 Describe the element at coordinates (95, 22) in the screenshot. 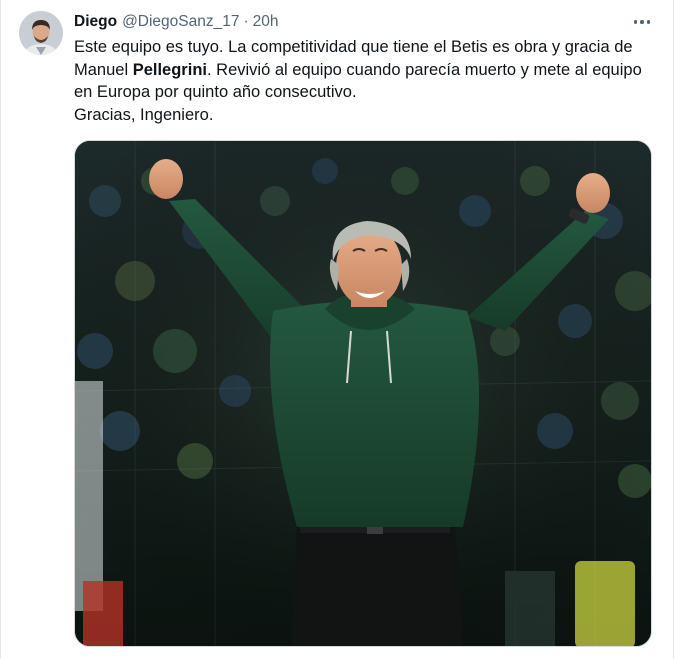

I see `display-name: Diego` at that location.